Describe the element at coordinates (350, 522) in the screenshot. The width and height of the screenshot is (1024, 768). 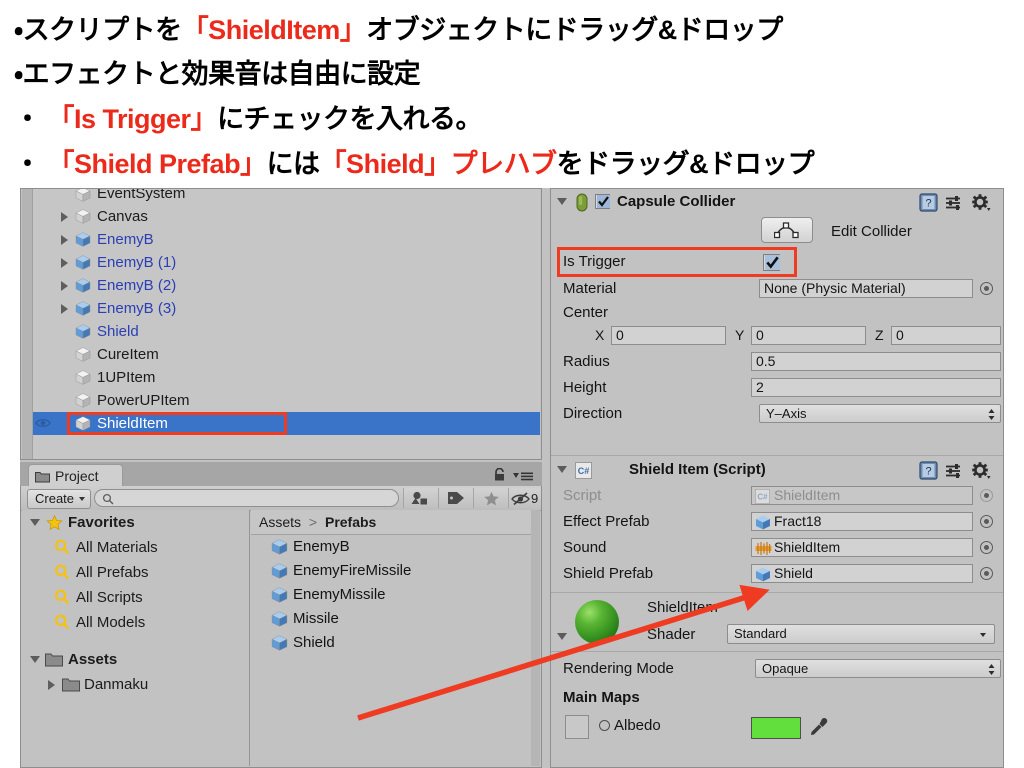
I see `breadcrumb-current: Prefabs` at that location.